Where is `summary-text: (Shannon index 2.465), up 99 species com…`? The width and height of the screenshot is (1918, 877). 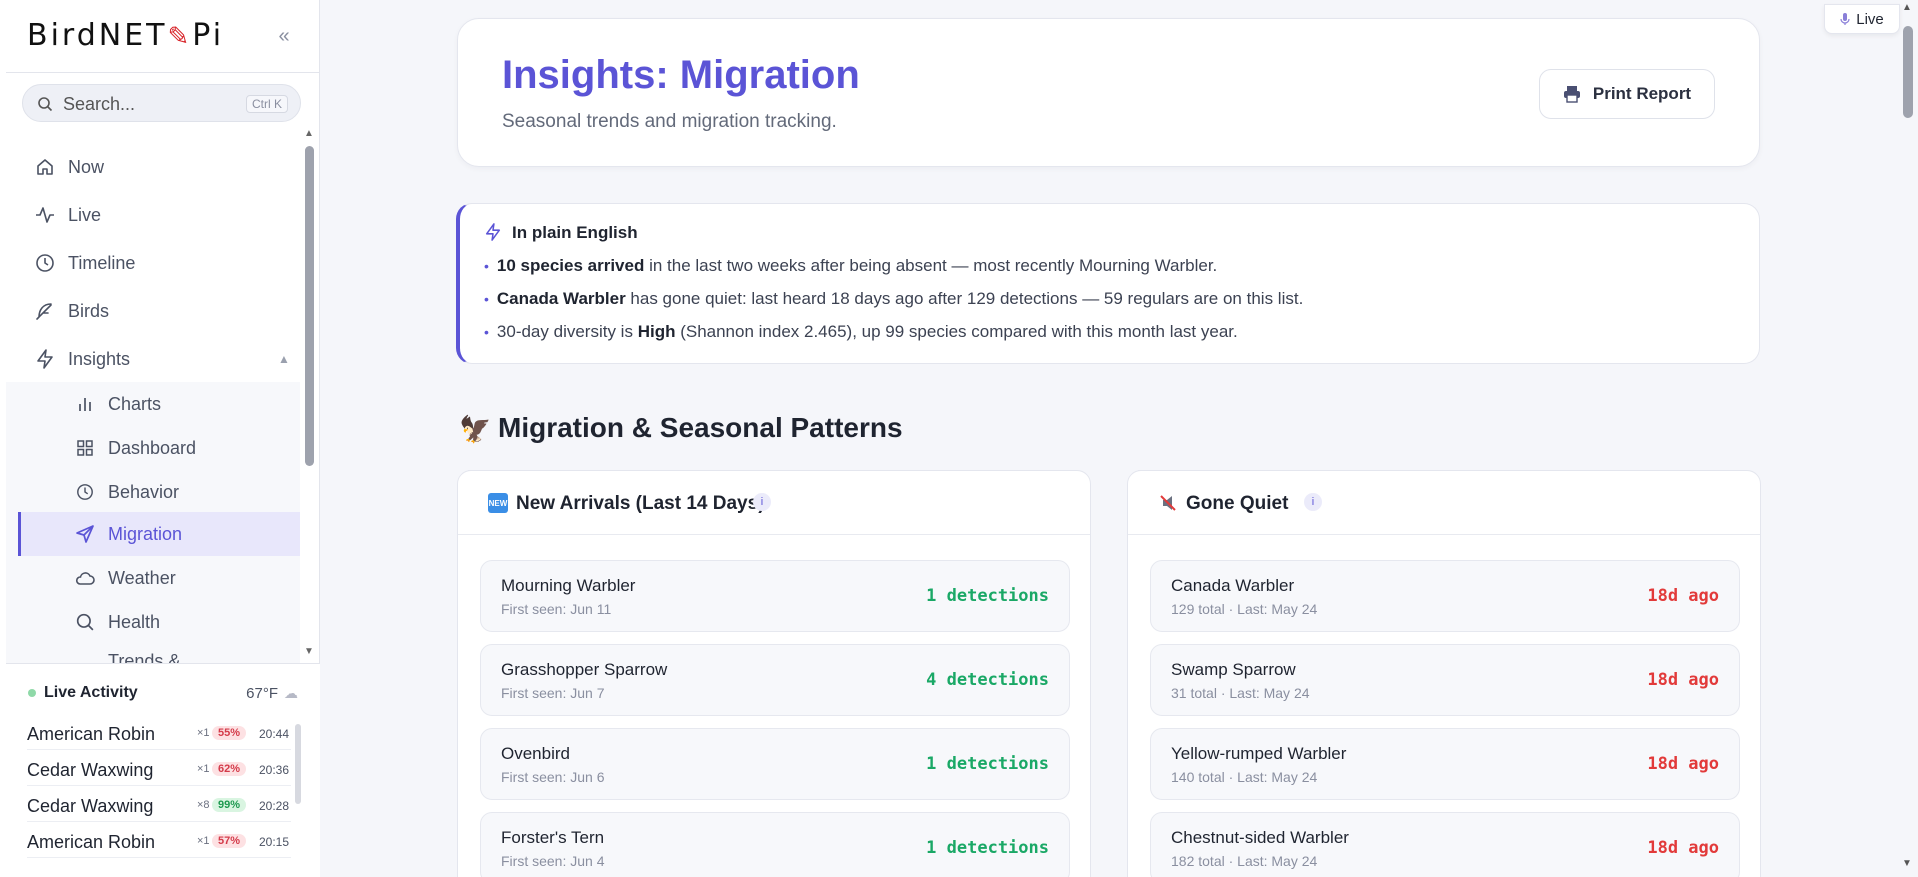 summary-text: (Shannon index 2.465), up 99 species com… is located at coordinates (956, 331).